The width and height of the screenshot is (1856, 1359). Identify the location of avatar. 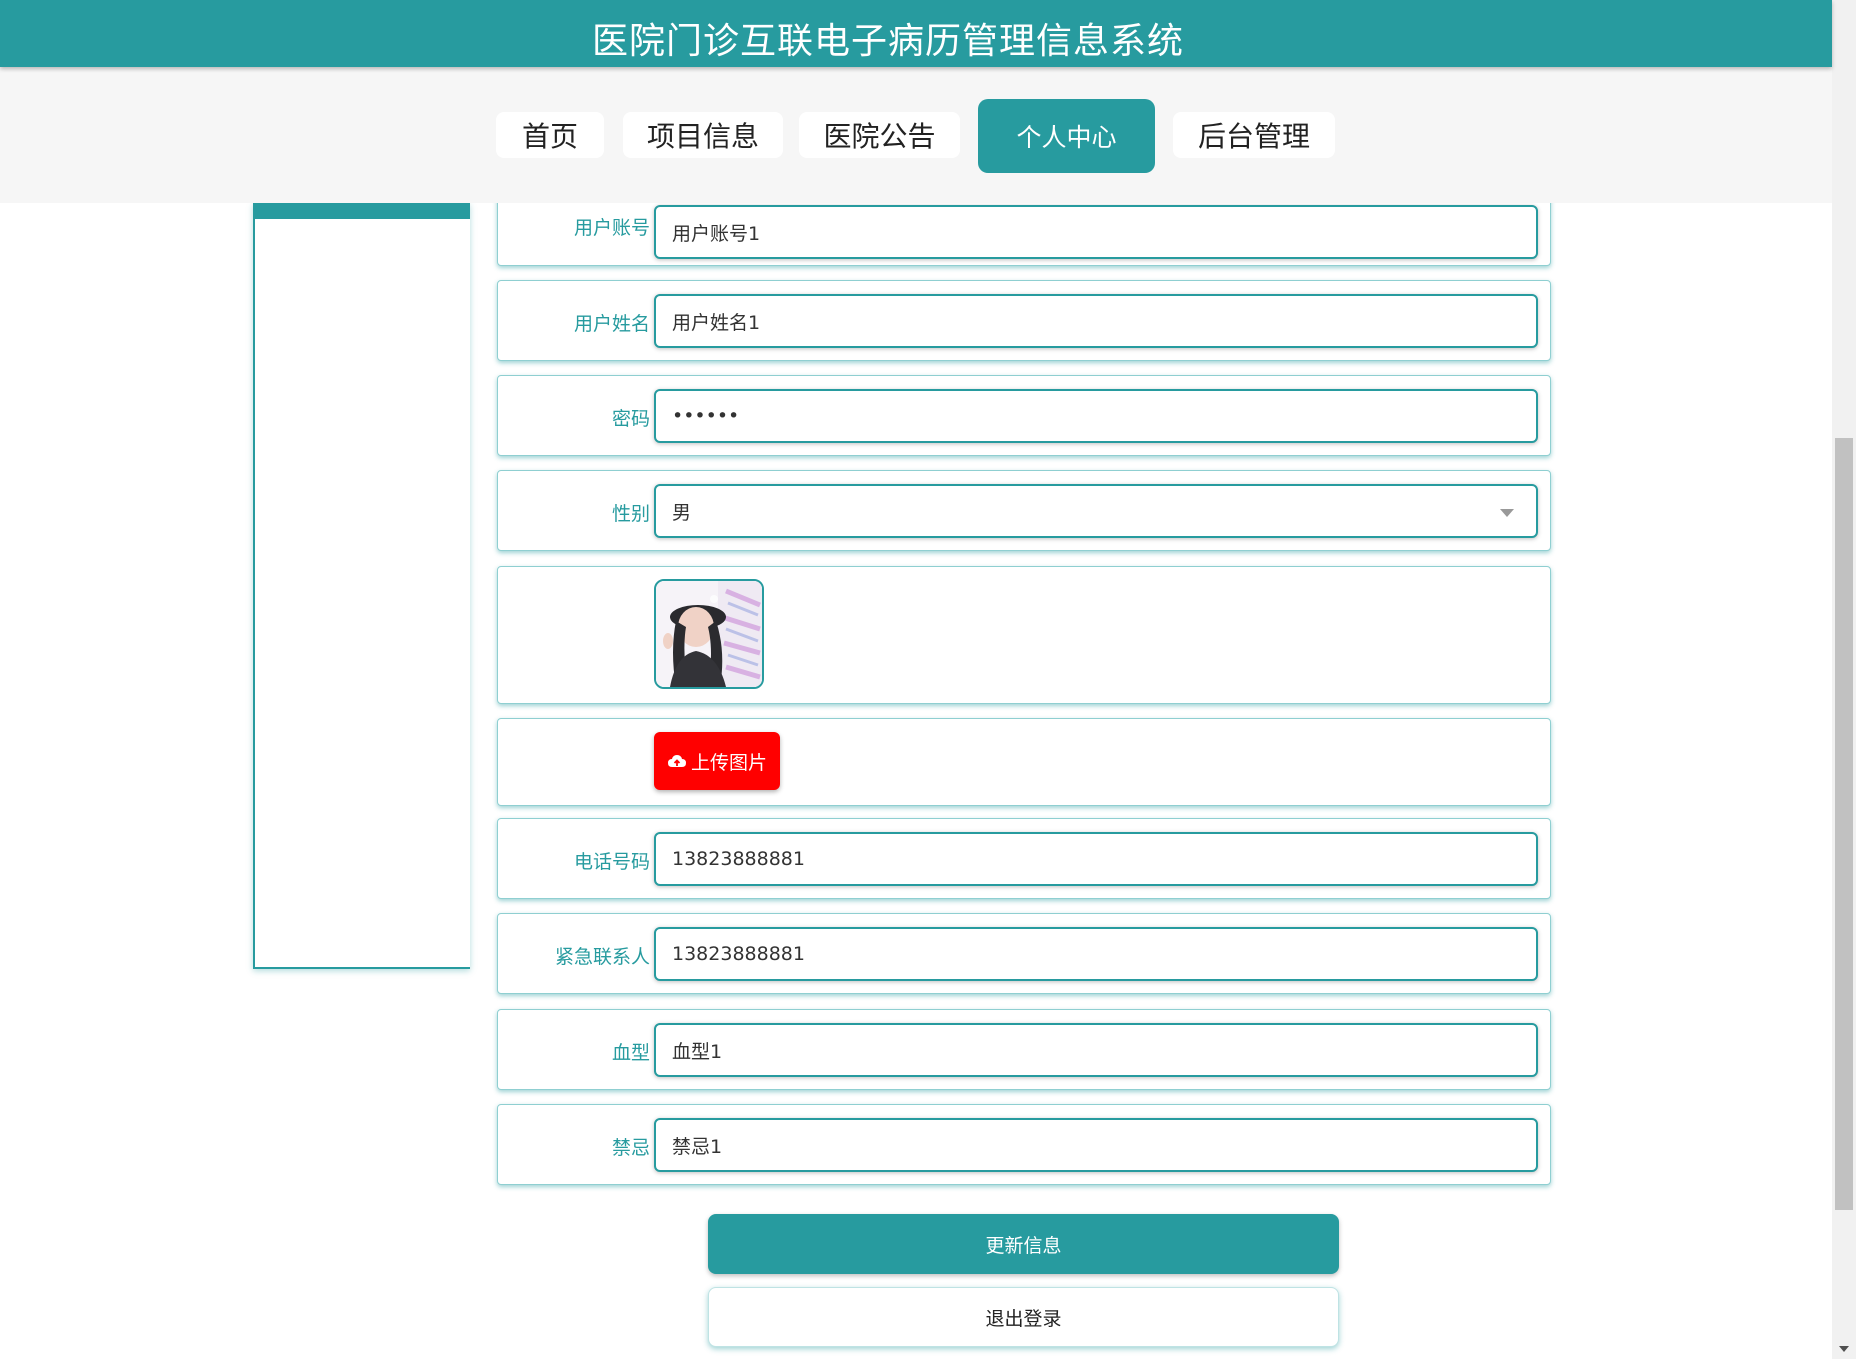
(709, 634).